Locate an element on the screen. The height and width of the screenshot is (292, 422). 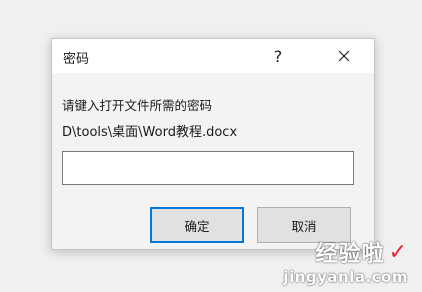
help-button: ? is located at coordinates (278, 56).